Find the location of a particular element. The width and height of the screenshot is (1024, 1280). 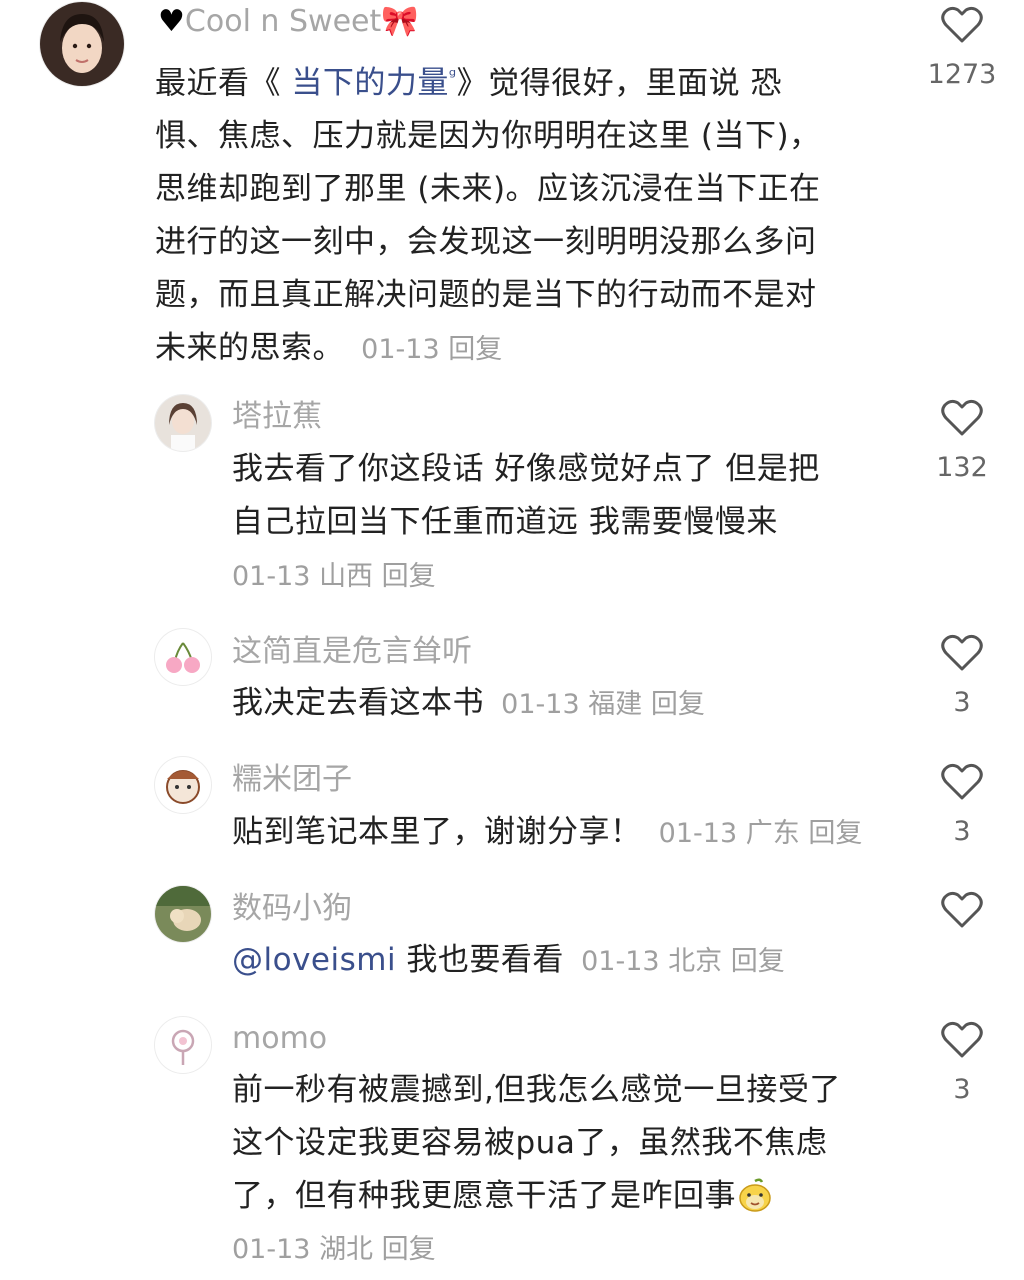

comment-text: @loveismi 我也要看看 01-13 北京 回复 is located at coordinates (508, 960).